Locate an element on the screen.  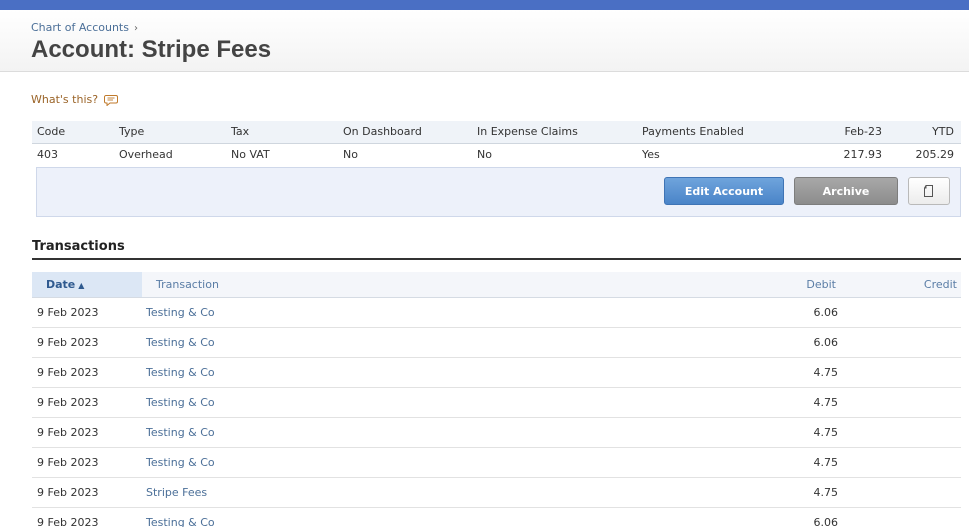
summary-month-value: 217.93 is located at coordinates (863, 155).